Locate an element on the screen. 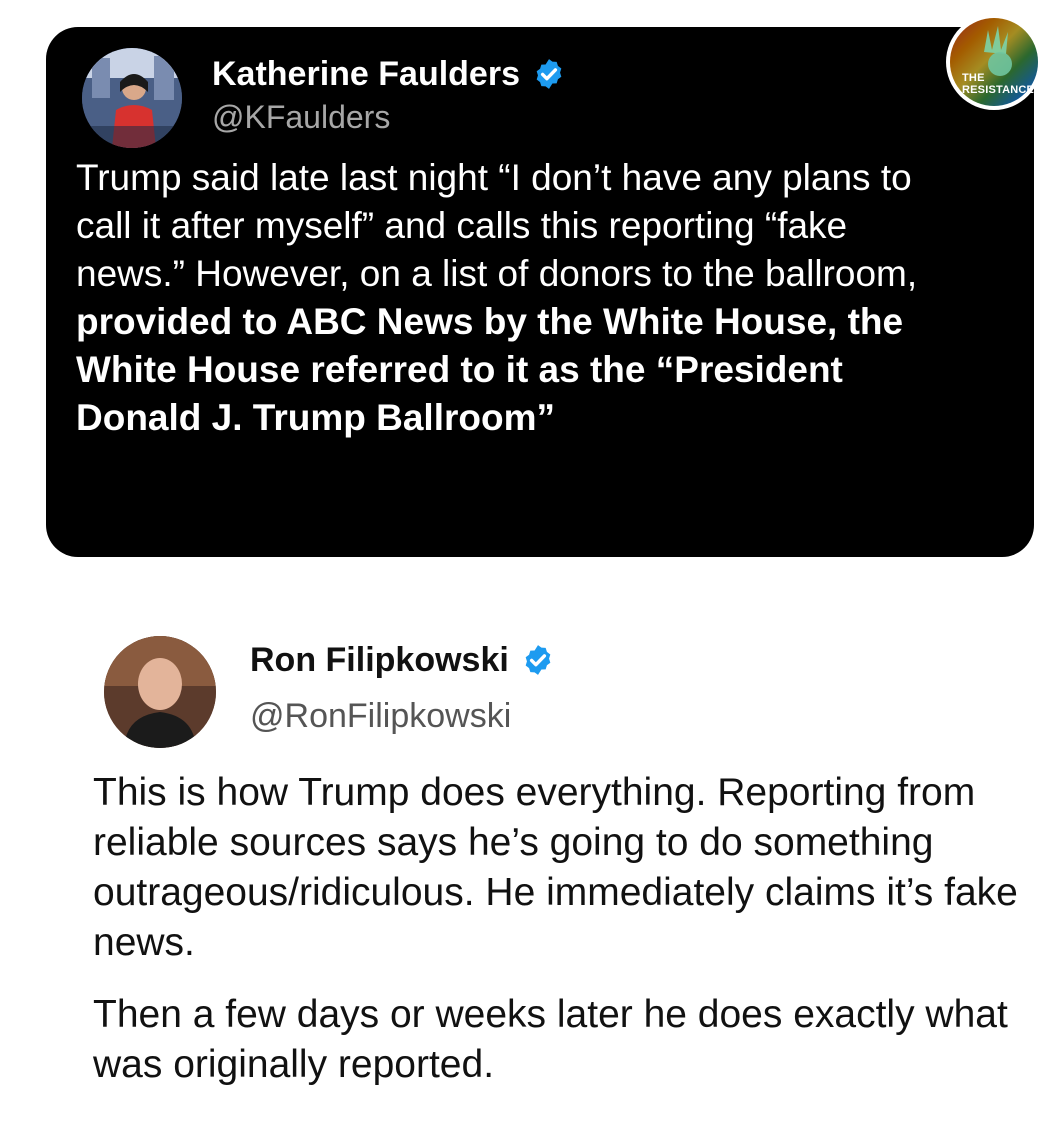 The width and height of the screenshot is (1044, 1136). kf-avatar-image is located at coordinates (132, 98).